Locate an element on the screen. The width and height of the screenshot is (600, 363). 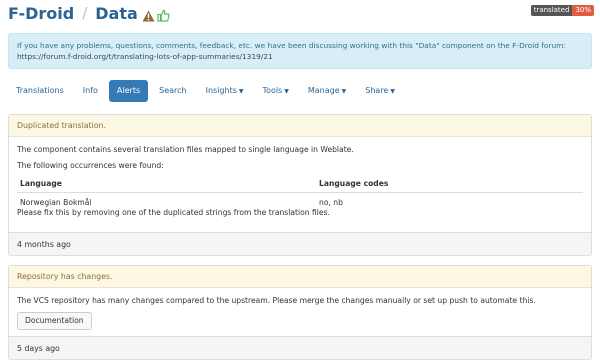
tab-label: Alerts is located at coordinates (128, 90).